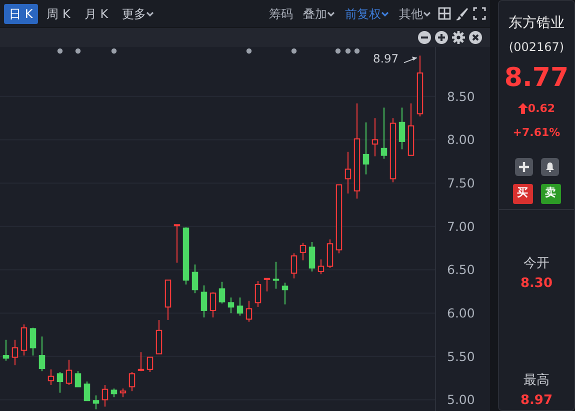  What do you see at coordinates (461, 270) in the screenshot?
I see `axis-tick-label: 6.50` at bounding box center [461, 270].